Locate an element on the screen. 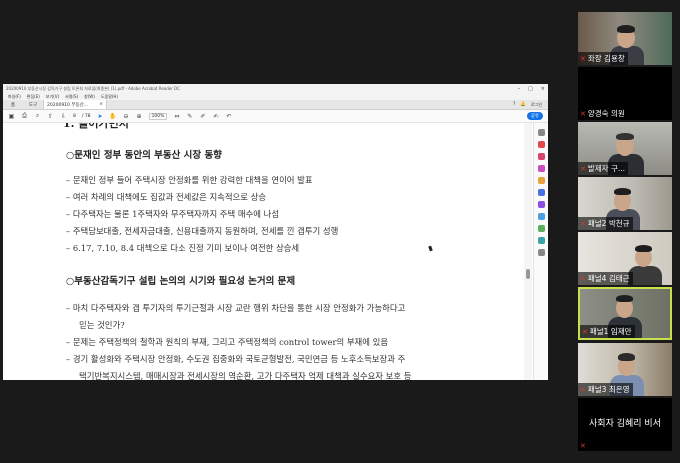 This screenshot has width=680, height=463. search-icon: ⌕ is located at coordinates (37, 116).